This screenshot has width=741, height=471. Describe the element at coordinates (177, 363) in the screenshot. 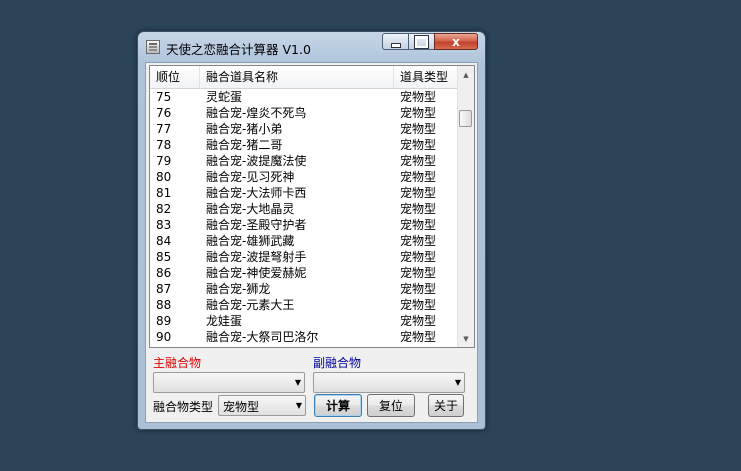

I see `main-fusion-label: 主融合物` at that location.